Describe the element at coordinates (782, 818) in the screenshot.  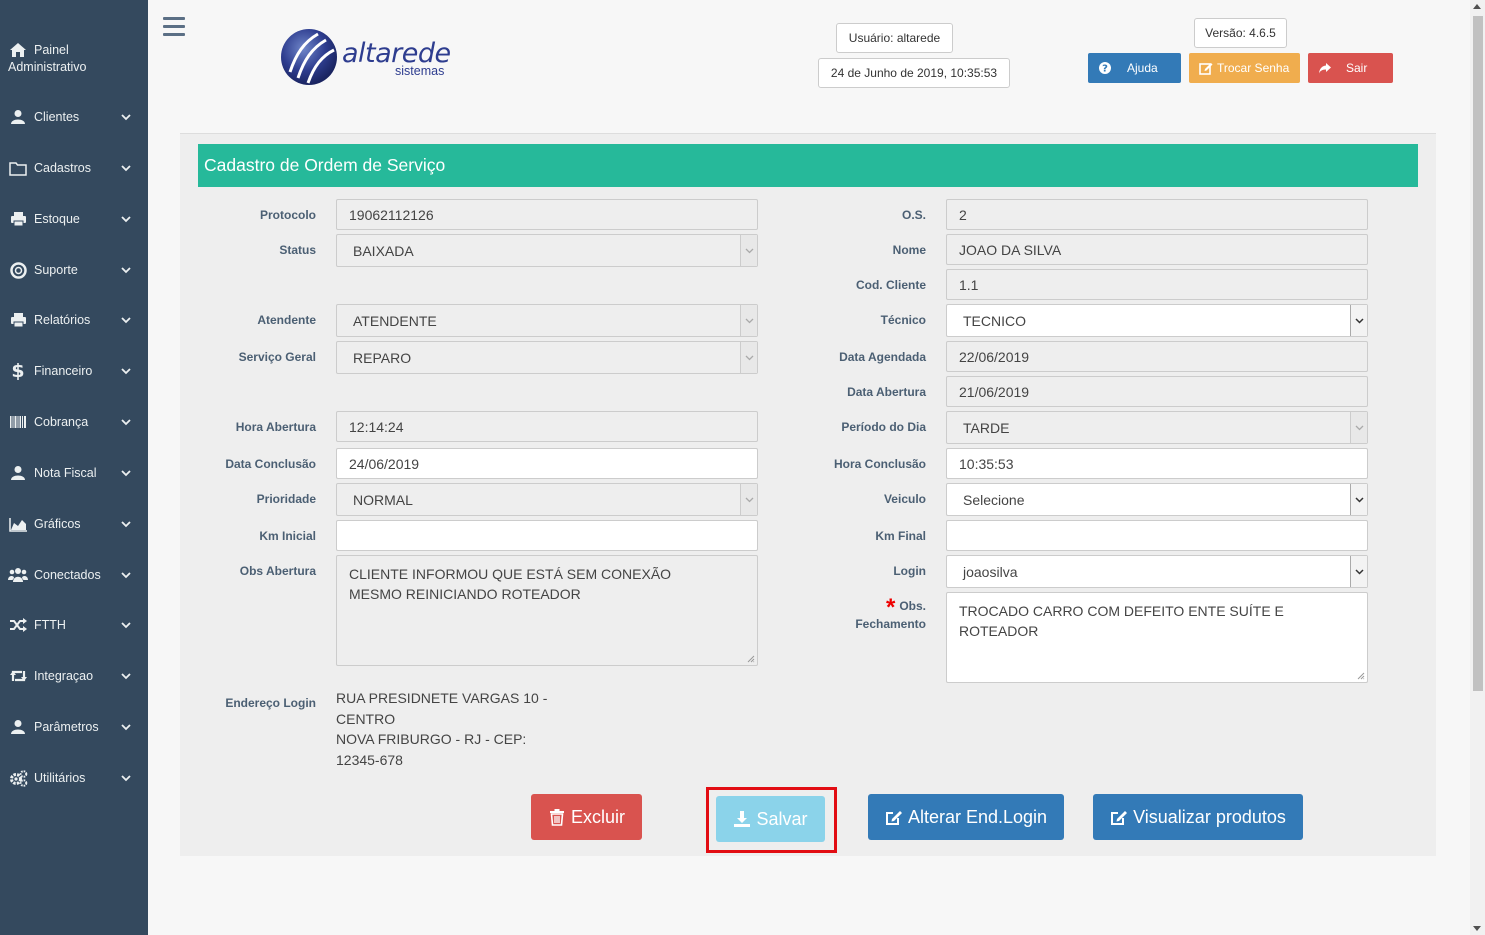
I see `salvar-label: Salvar` at that location.